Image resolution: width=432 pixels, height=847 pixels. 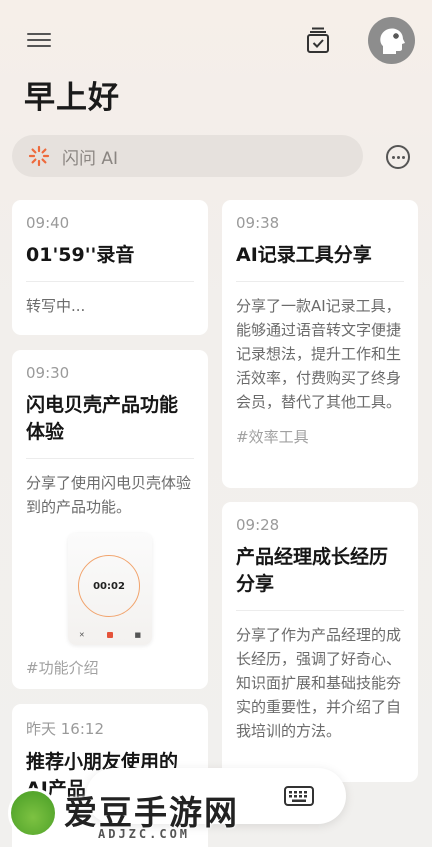 I want to click on note-time: 09:28, so click(x=258, y=525).